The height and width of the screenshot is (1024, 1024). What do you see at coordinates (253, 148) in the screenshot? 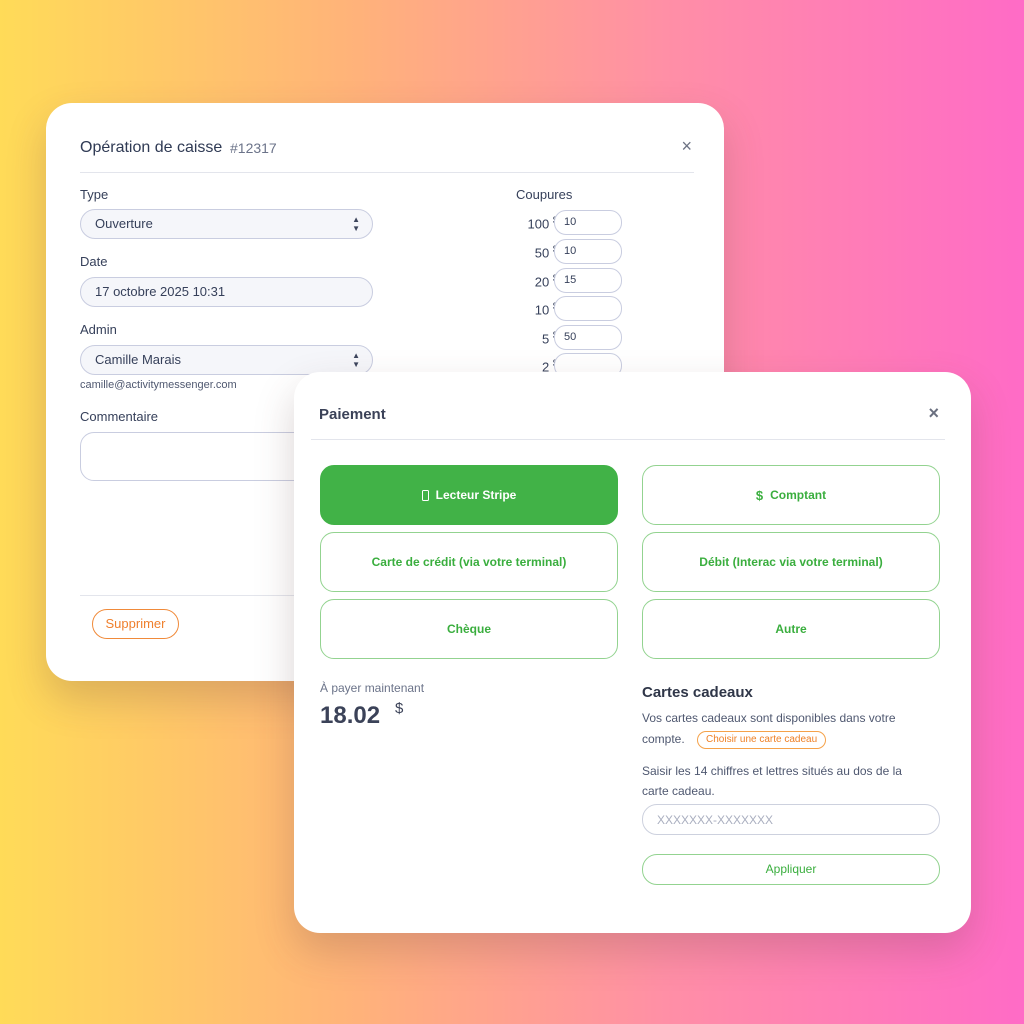
I see `operation-number: #12317` at bounding box center [253, 148].